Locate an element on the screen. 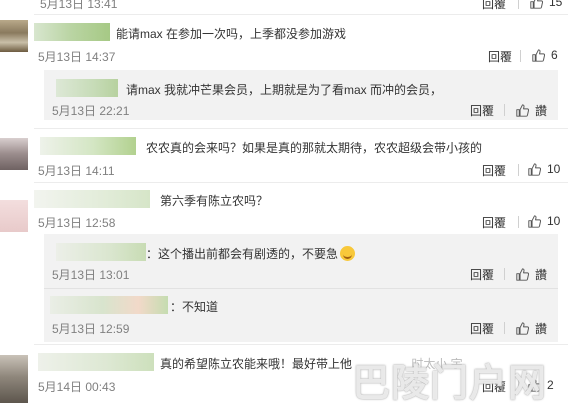  reply-time: 5月13日 12:59 is located at coordinates (91, 329).